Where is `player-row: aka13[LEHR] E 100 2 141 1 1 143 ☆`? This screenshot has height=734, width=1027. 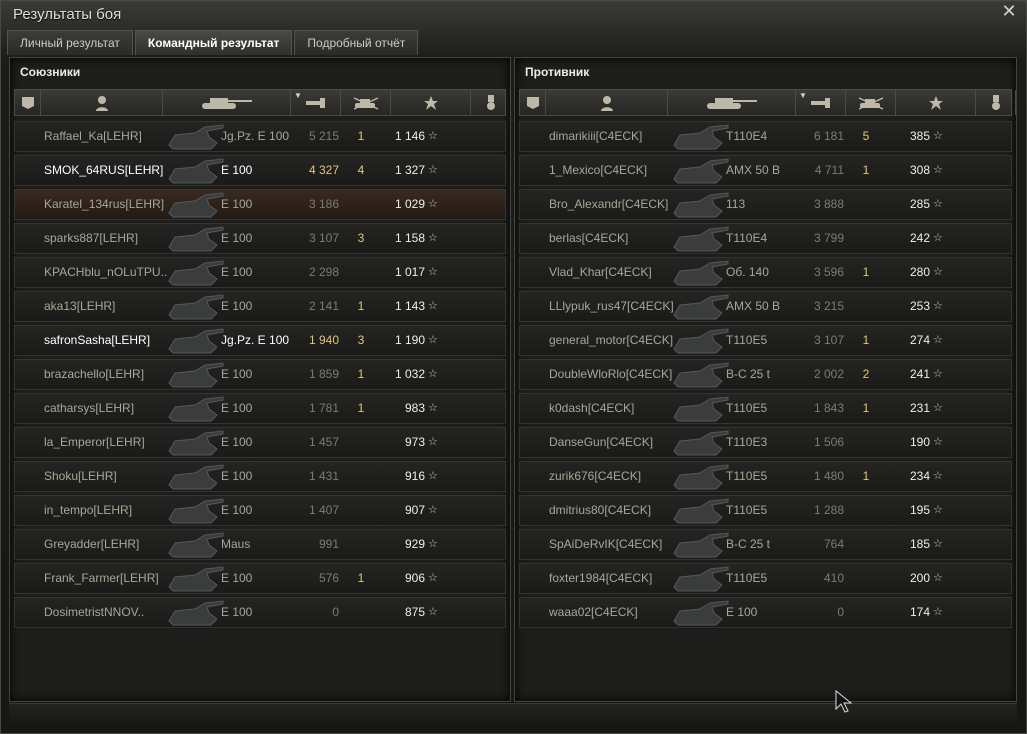 player-row: aka13[LEHR] E 100 2 141 1 1 143 ☆ is located at coordinates (260, 306).